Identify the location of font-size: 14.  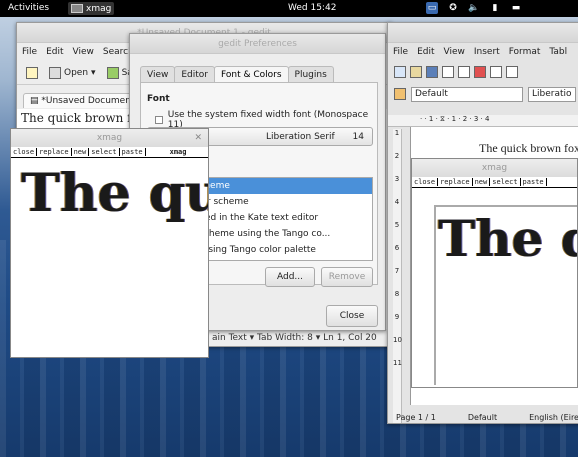
(358, 136).